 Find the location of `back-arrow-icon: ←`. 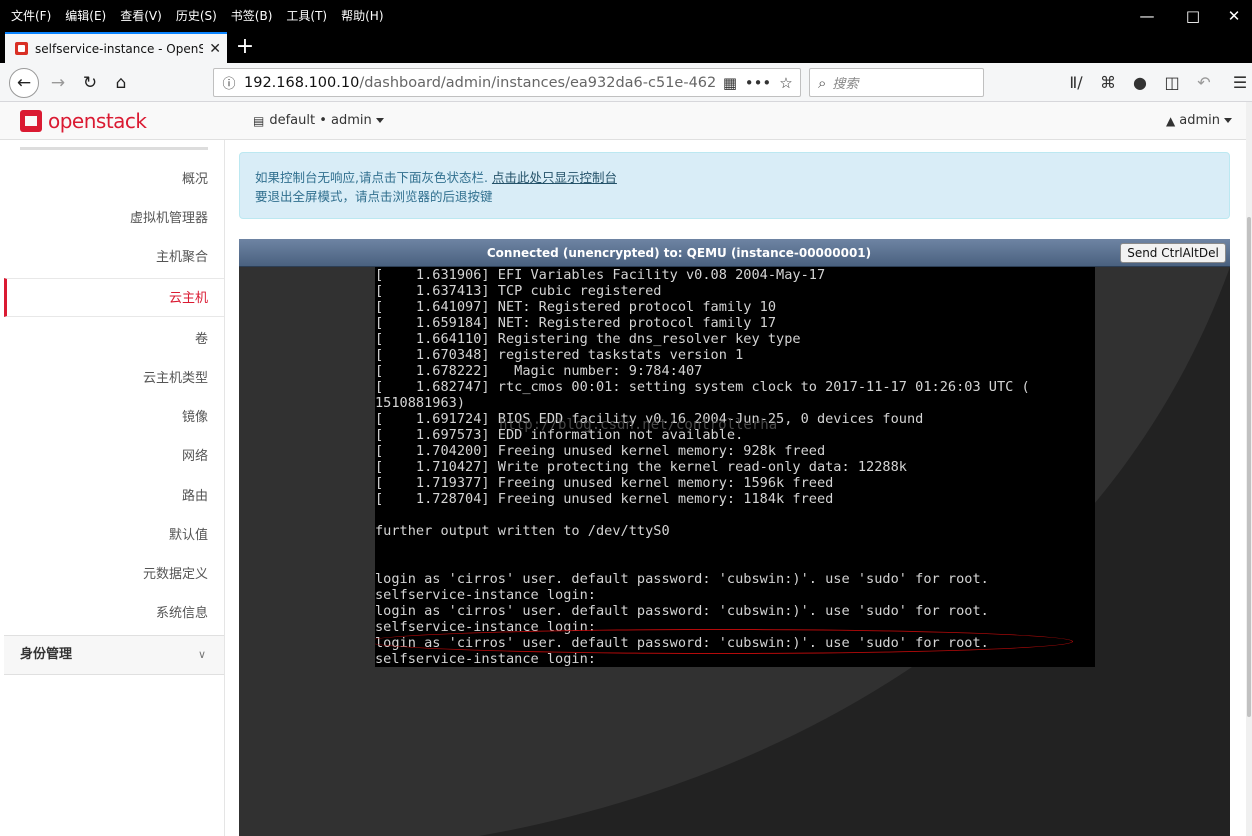

back-arrow-icon: ← is located at coordinates (24, 83).